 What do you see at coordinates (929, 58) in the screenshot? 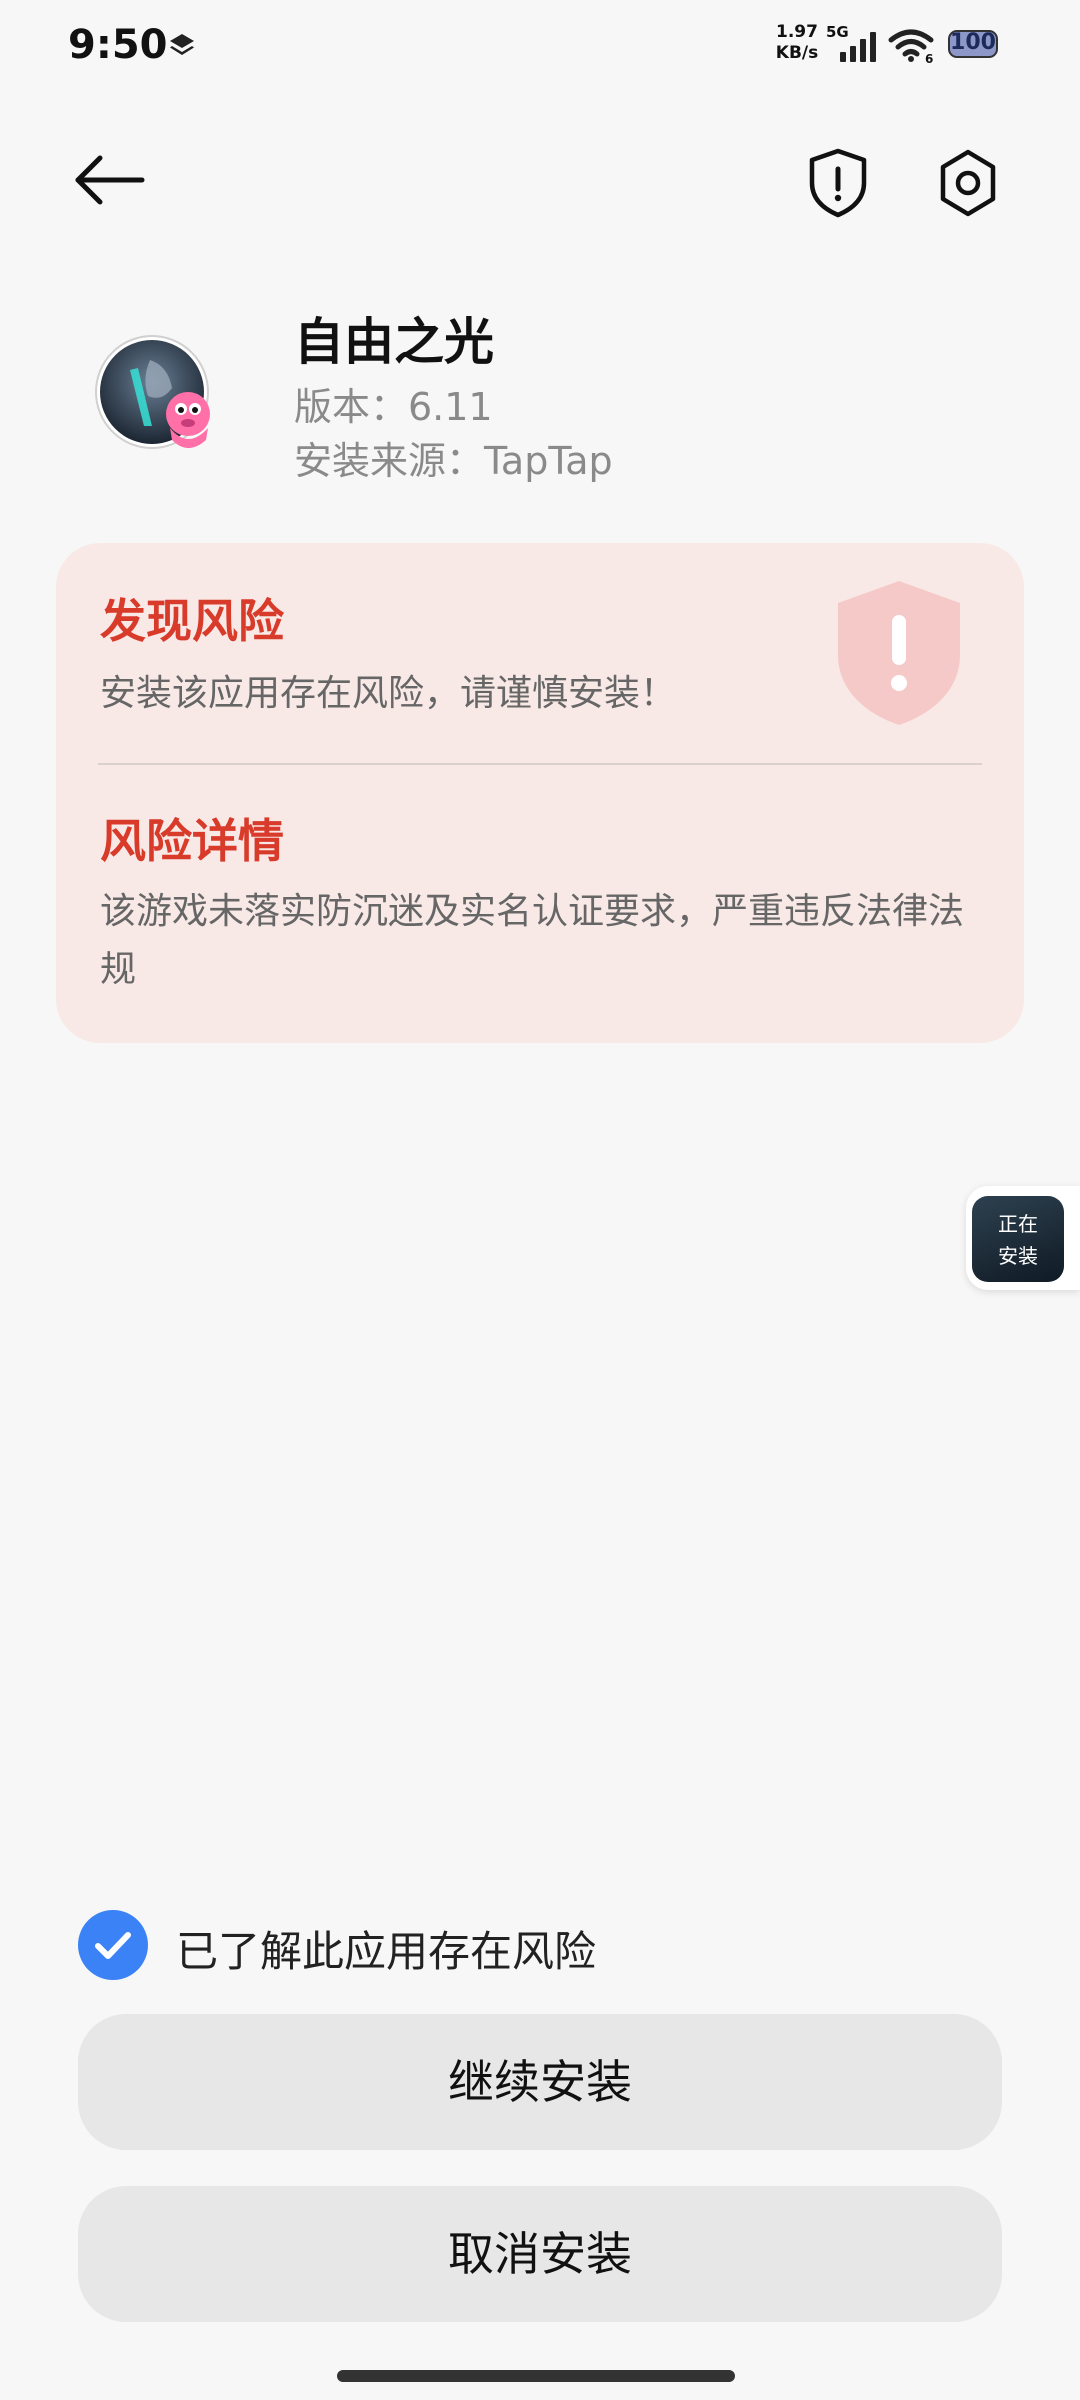
I see `wifi-generation-label: 6` at bounding box center [929, 58].